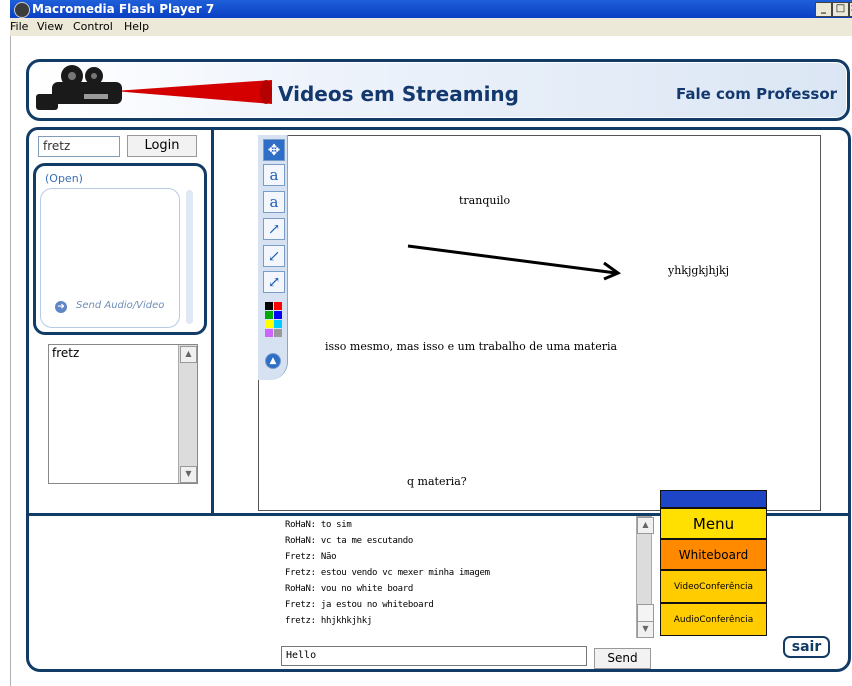 The width and height of the screenshot is (852, 686). What do you see at coordinates (318, 525) in the screenshot?
I see `chat-message: RoHaN: to sim` at bounding box center [318, 525].